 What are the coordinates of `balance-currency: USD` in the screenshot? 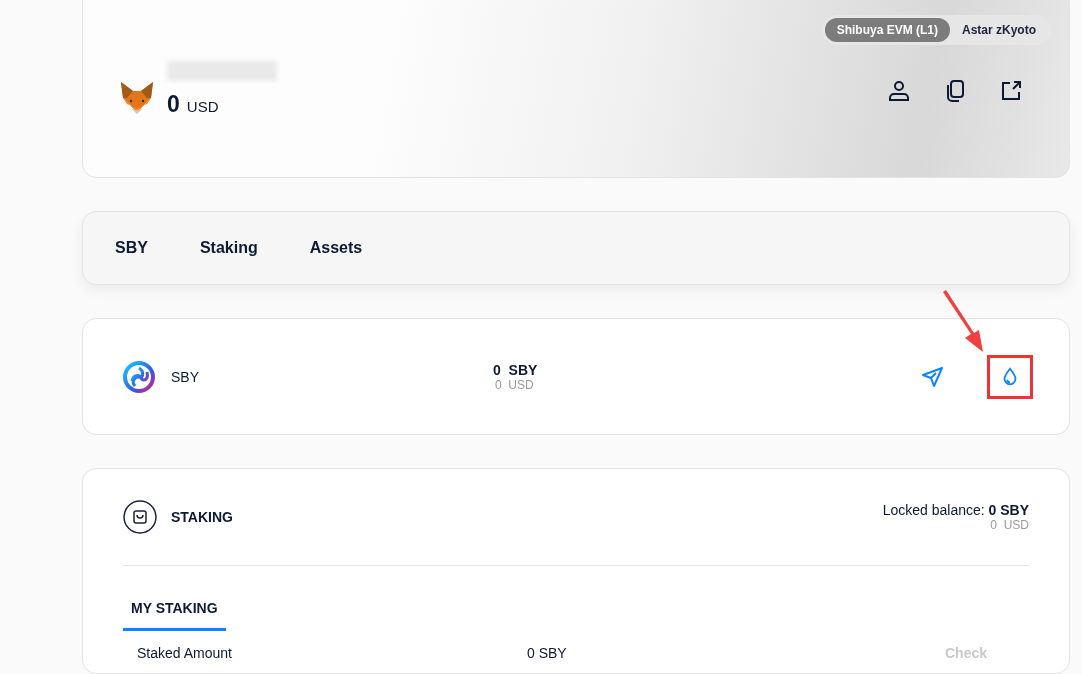 It's located at (202, 106).